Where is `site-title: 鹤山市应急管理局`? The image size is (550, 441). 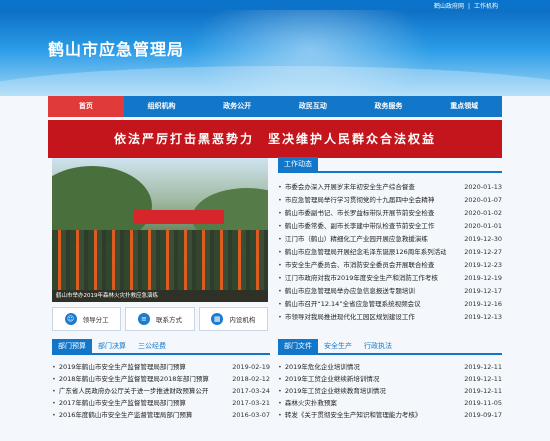
site-title: 鹤山市应急管理局 is located at coordinates (116, 48).